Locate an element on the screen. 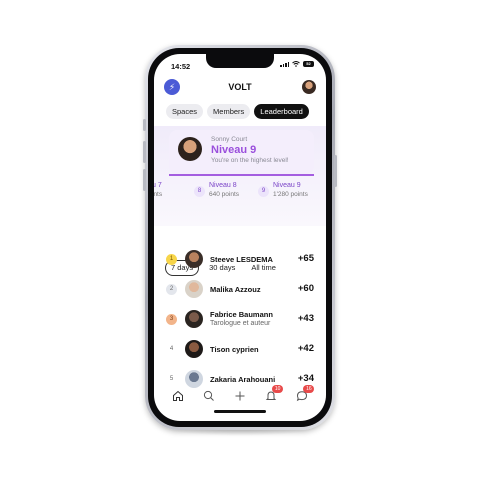 The height and width of the screenshot is (480, 480). rank-badge: 5 is located at coordinates (171, 379).